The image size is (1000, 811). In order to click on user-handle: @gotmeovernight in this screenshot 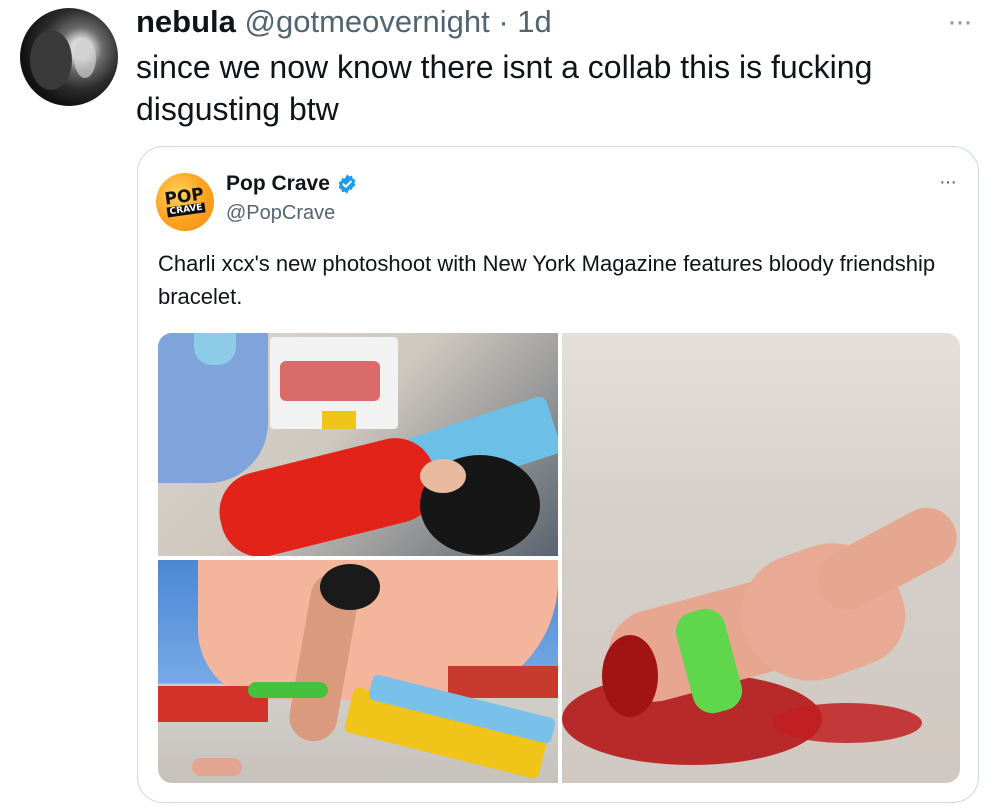, I will do `click(367, 21)`.